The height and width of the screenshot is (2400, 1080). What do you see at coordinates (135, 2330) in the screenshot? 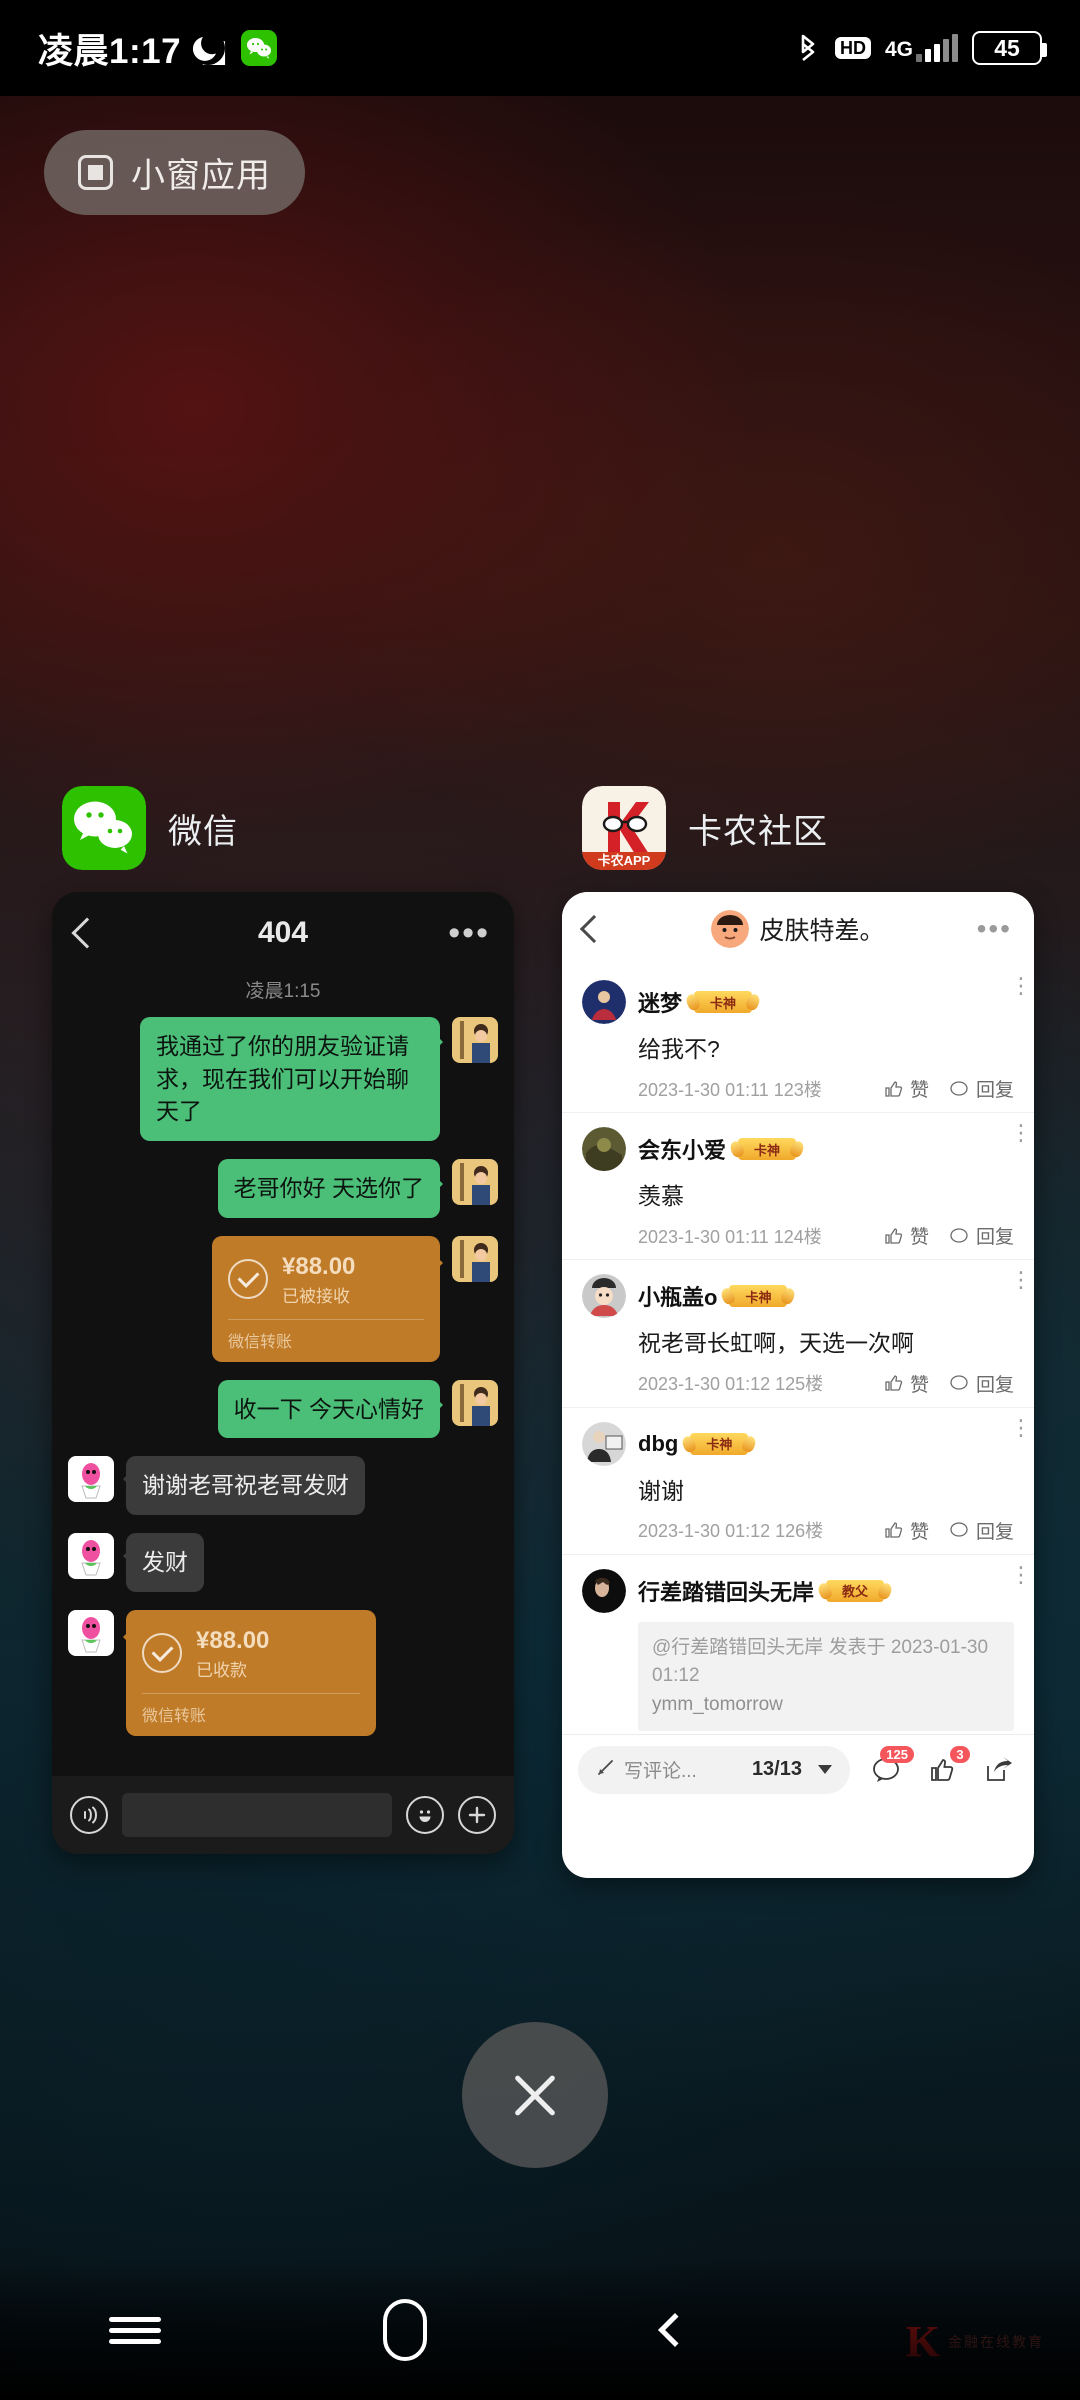
I see `recents-menu-icon` at bounding box center [135, 2330].